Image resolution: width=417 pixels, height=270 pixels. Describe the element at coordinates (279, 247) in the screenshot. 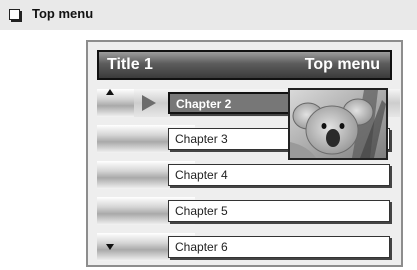

I see `chapter-button: Chapter 6` at that location.